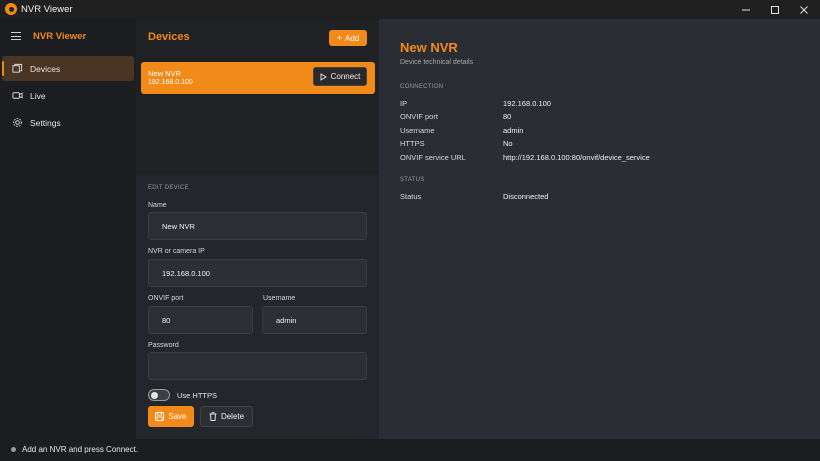 The width and height of the screenshot is (820, 461). What do you see at coordinates (339, 38) in the screenshot?
I see `plus-icon: +` at bounding box center [339, 38].